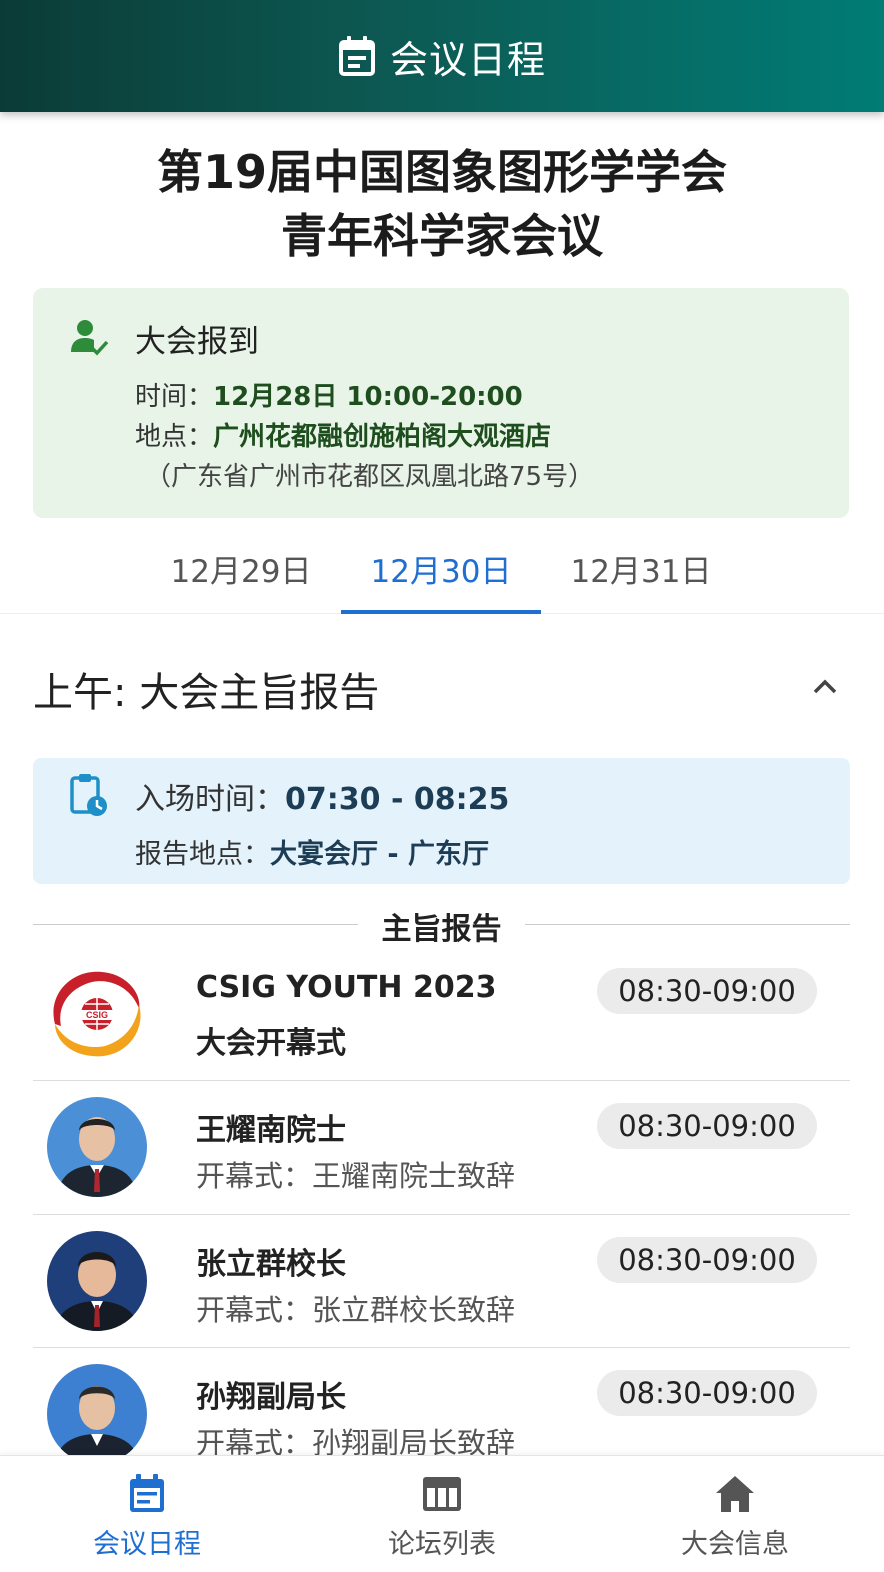 This screenshot has height=1572, width=884. I want to click on tab-dec-30: 12月30日, so click(441, 568).